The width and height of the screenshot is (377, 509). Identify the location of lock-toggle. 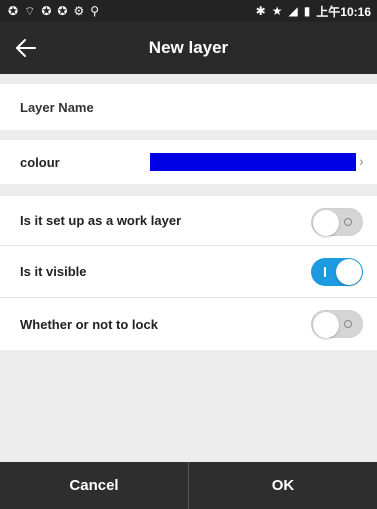
(337, 324).